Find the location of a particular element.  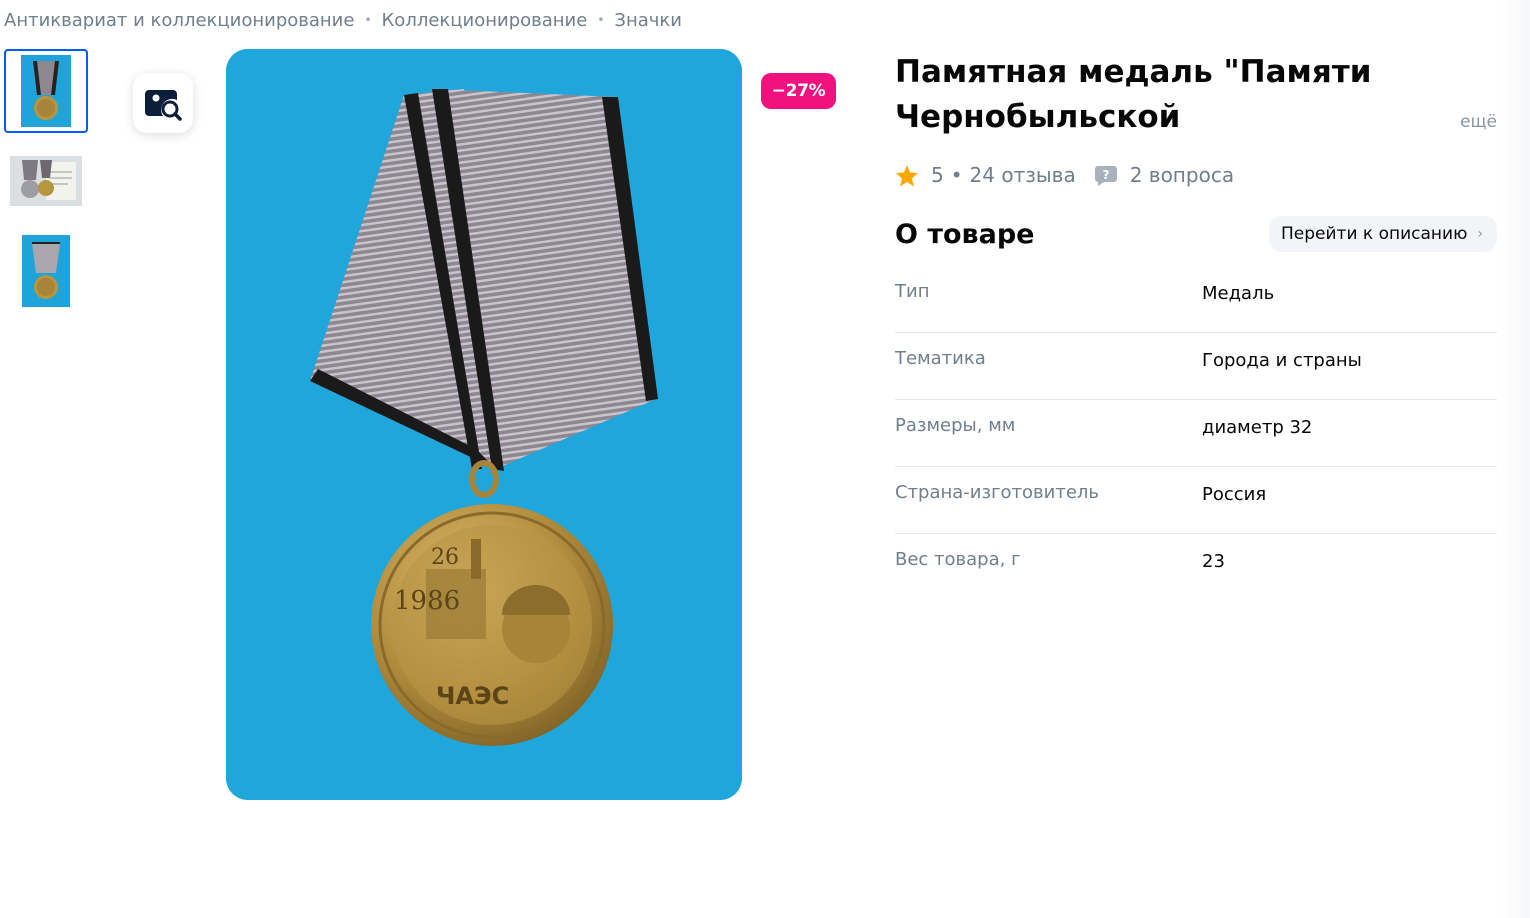

spec-value: 23 is located at coordinates (1213, 561).